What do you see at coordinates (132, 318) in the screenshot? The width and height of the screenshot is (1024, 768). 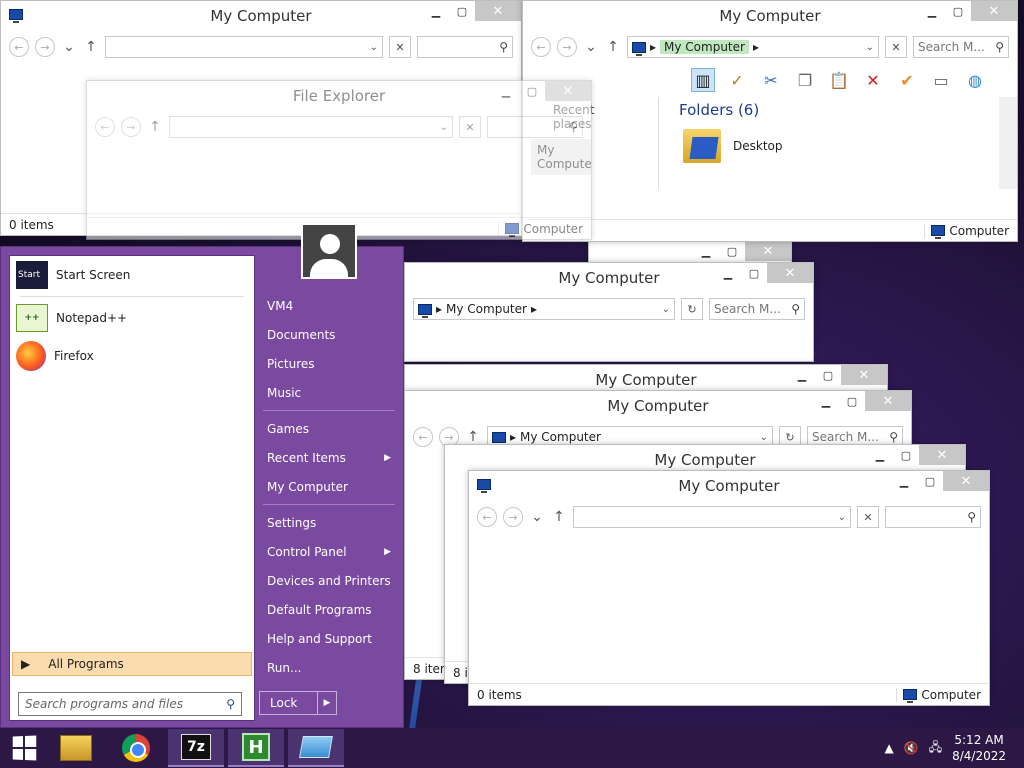 I see `program-notepad-plus-plus: ++ Notepad++` at bounding box center [132, 318].